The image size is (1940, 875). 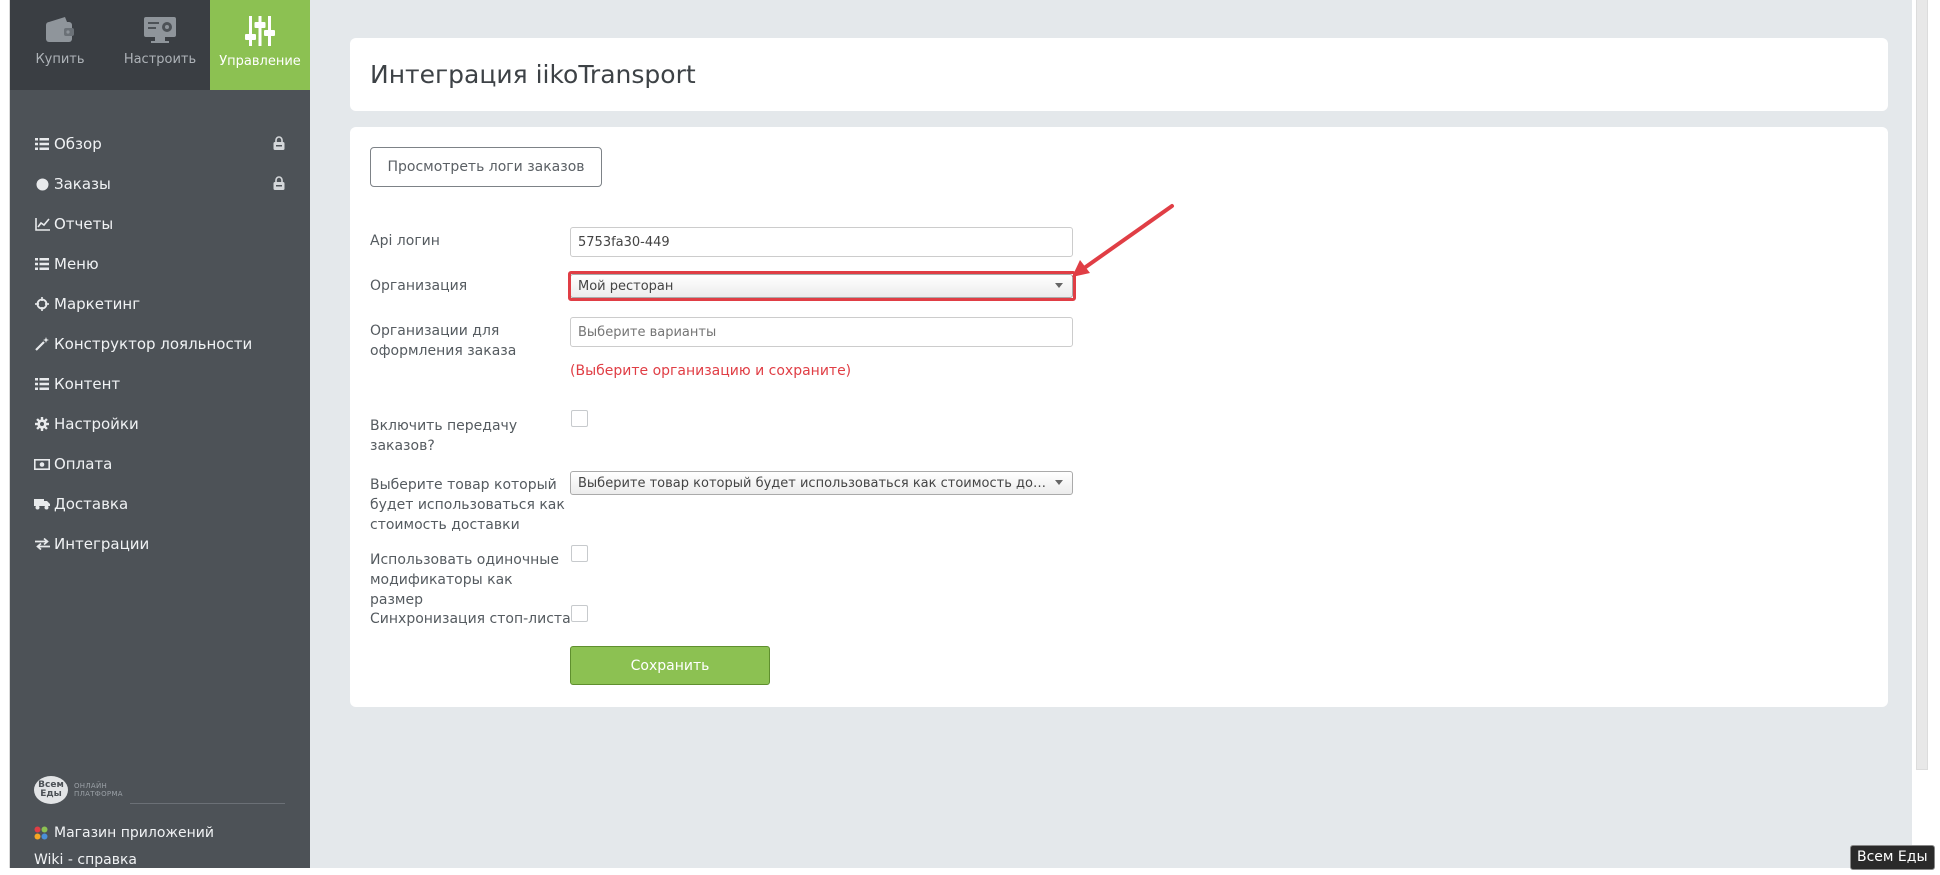 I want to click on chevron-down-icon, so click(x=1059, y=482).